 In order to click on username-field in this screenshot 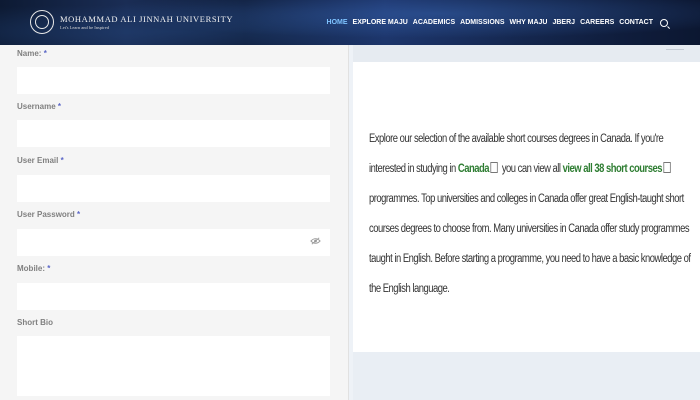, I will do `click(173, 133)`.